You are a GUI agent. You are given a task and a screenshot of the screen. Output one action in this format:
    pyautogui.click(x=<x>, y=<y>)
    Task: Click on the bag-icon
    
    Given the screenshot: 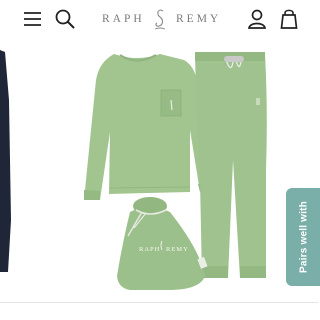 What is the action you would take?
    pyautogui.click(x=289, y=19)
    